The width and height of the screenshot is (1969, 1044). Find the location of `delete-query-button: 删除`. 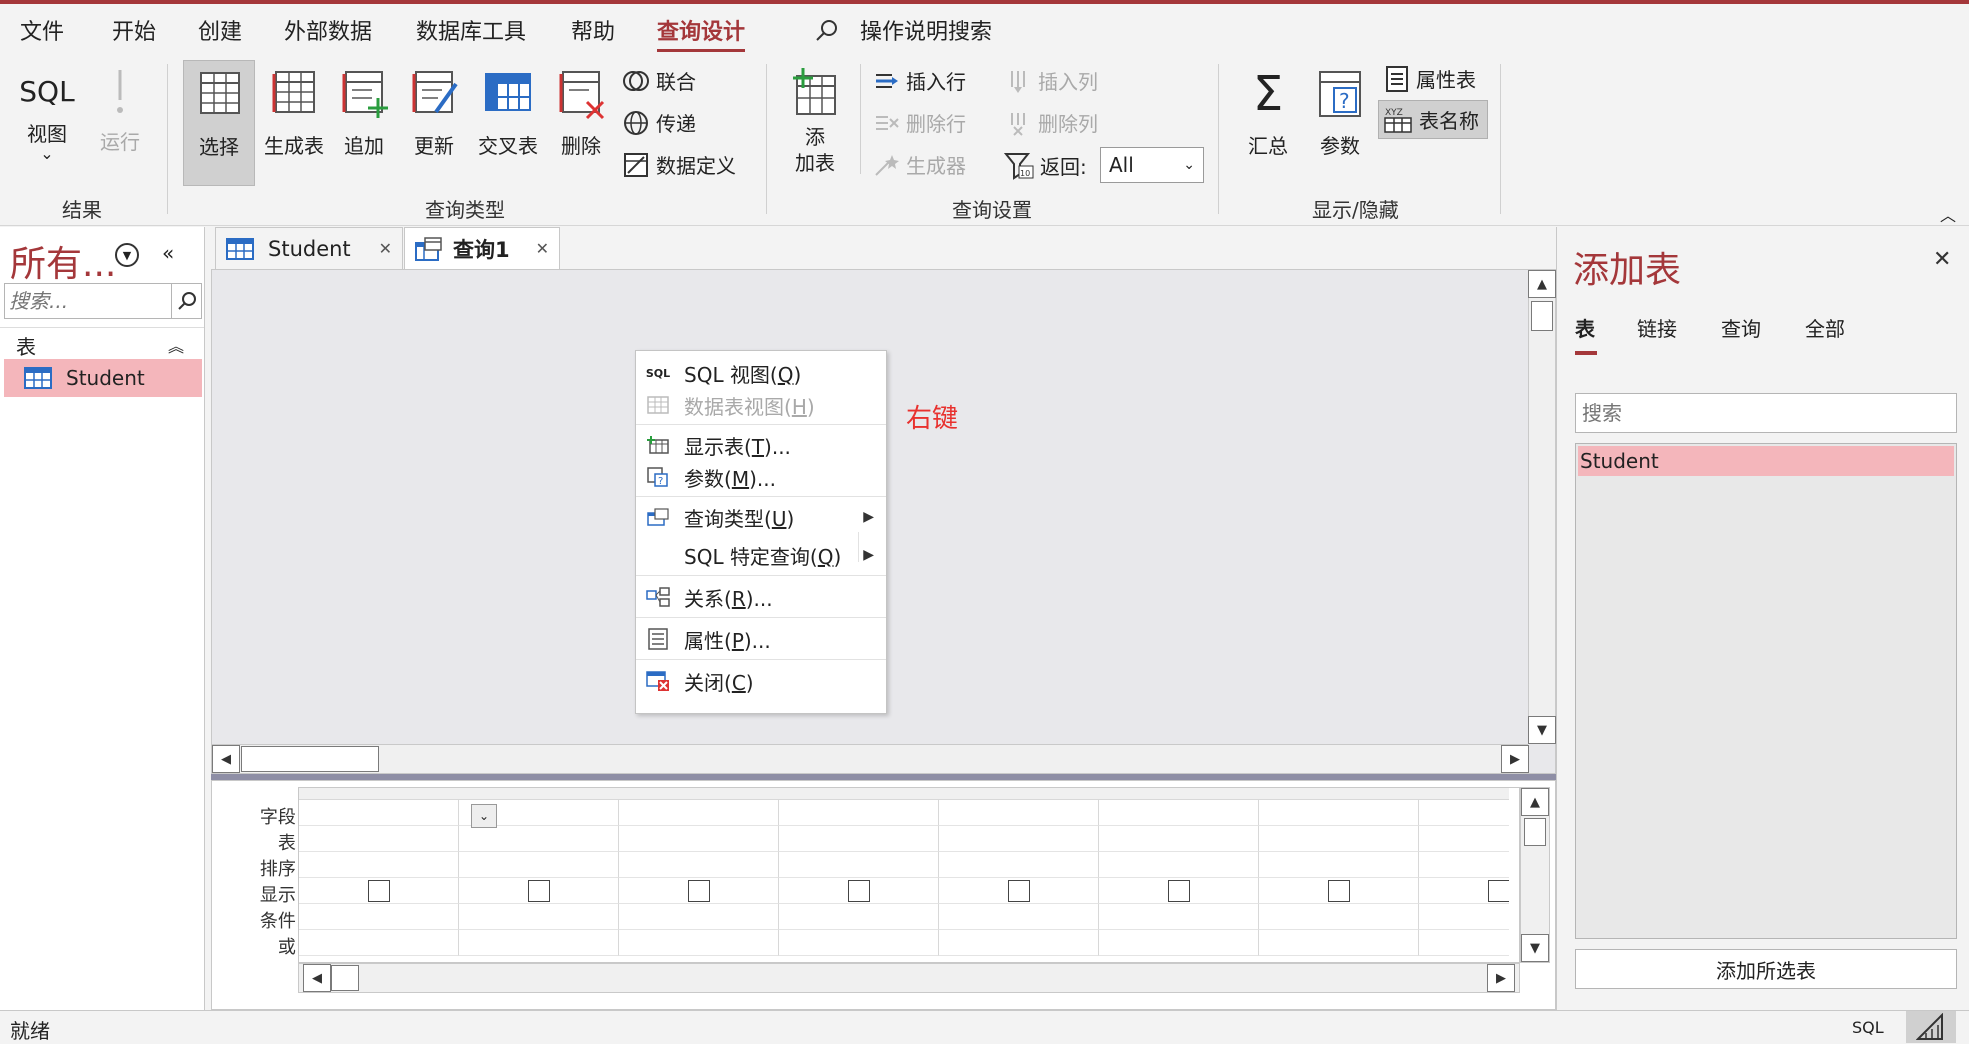

delete-query-button: 删除 is located at coordinates (581, 113).